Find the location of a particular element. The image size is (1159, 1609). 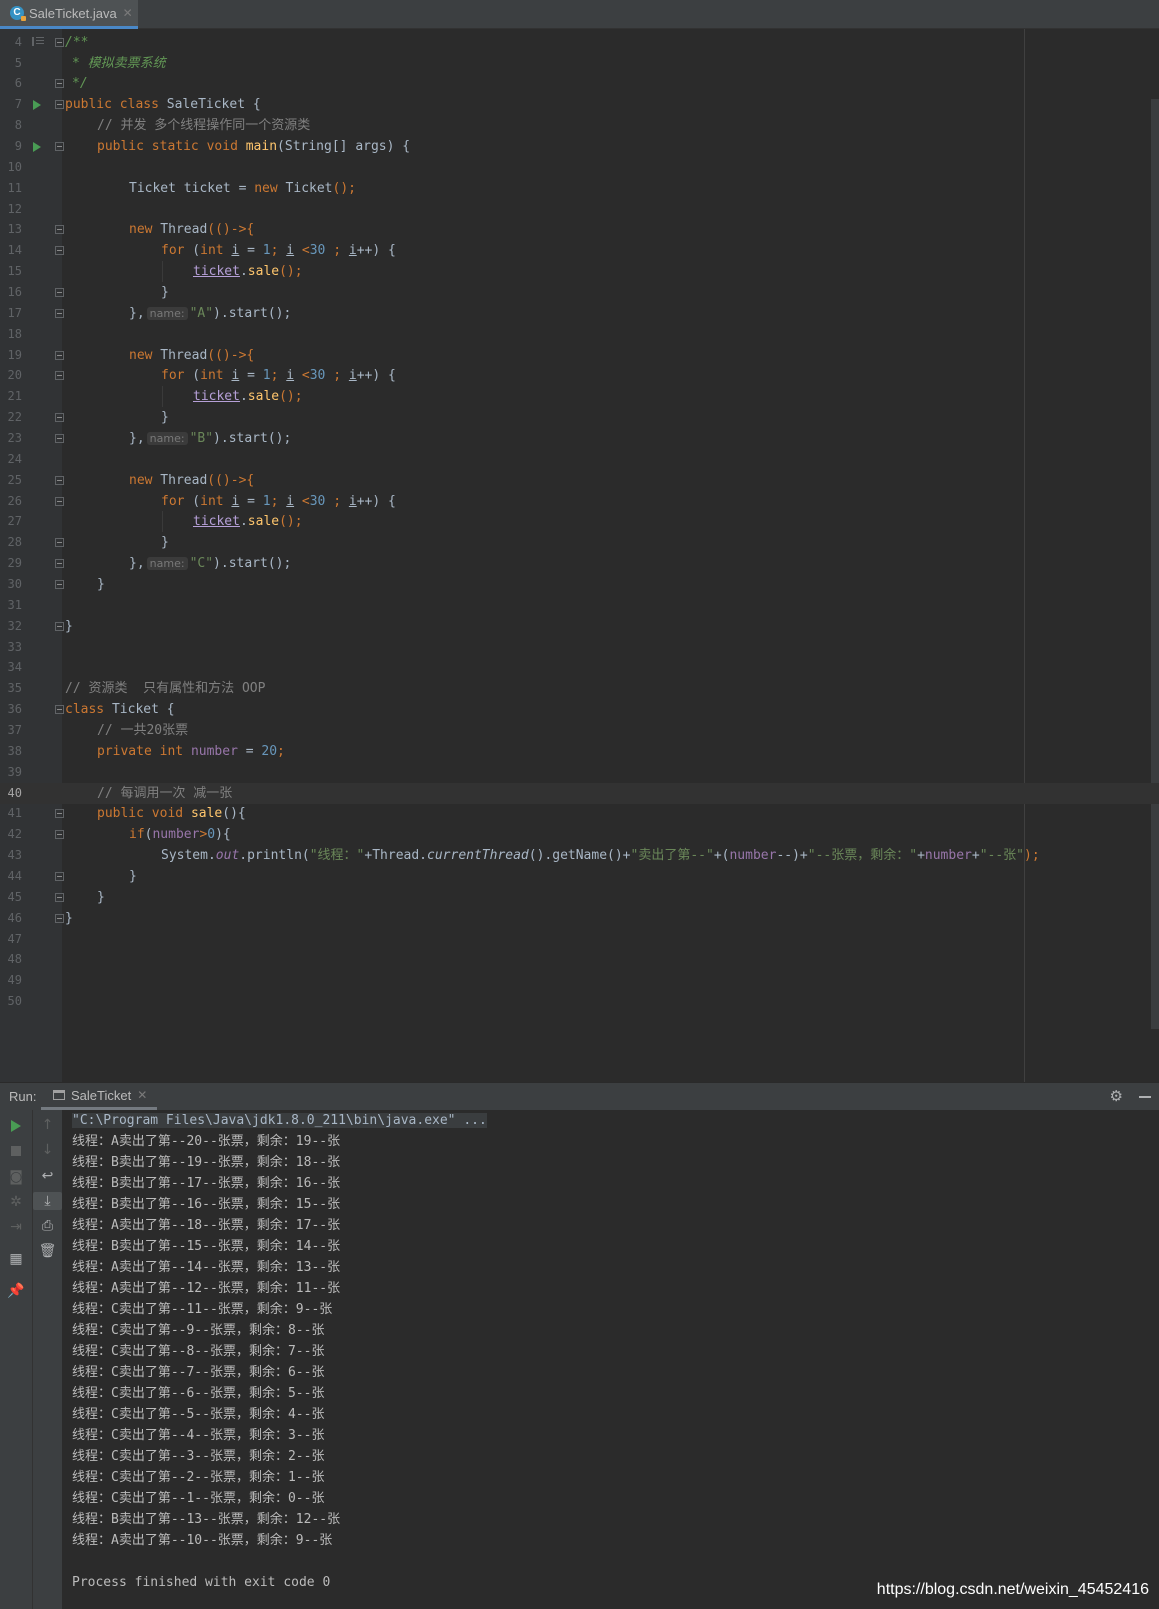

console-output-line: 线程：C卖出了第--11--张票，剩余：9--张 is located at coordinates (202, 1309).